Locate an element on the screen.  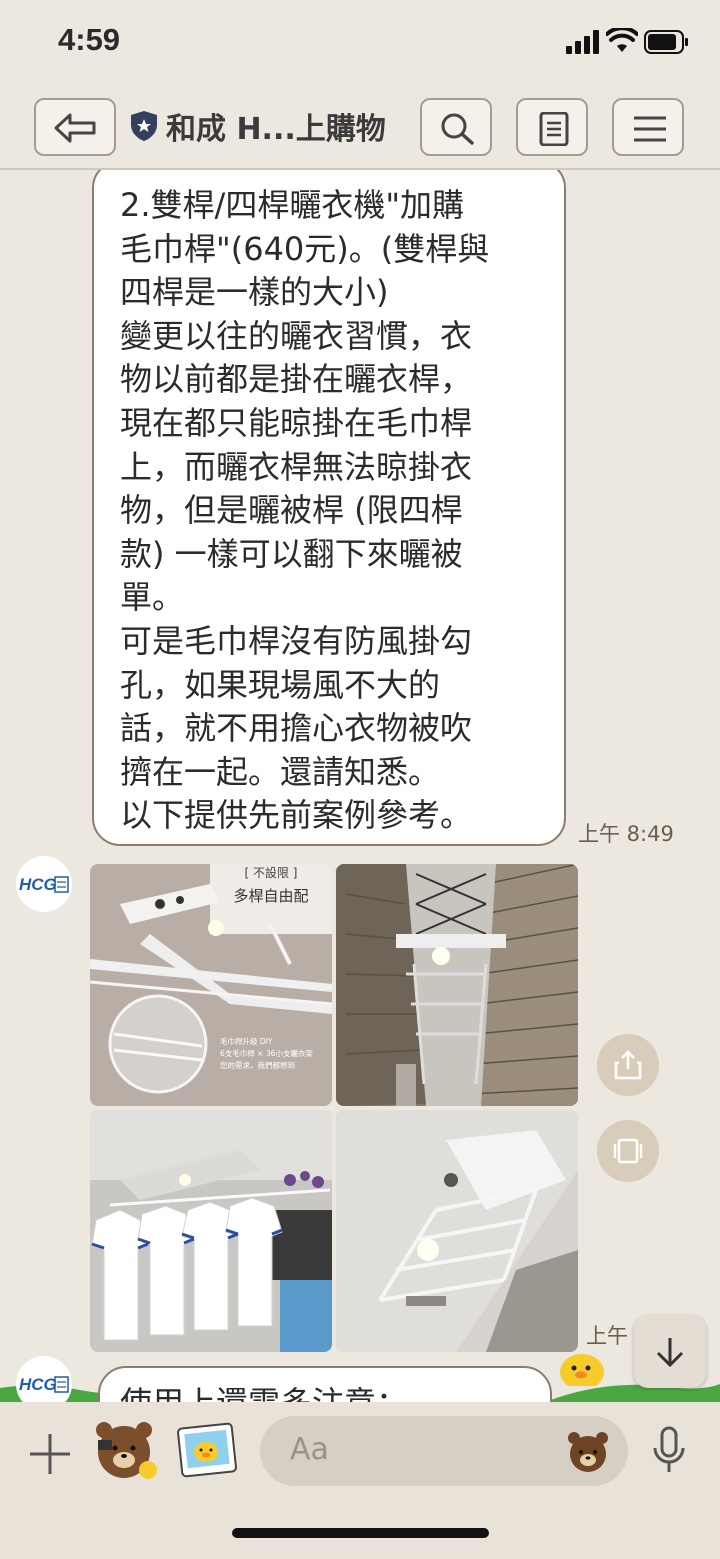
back-arrow-icon is located at coordinates (75, 128).